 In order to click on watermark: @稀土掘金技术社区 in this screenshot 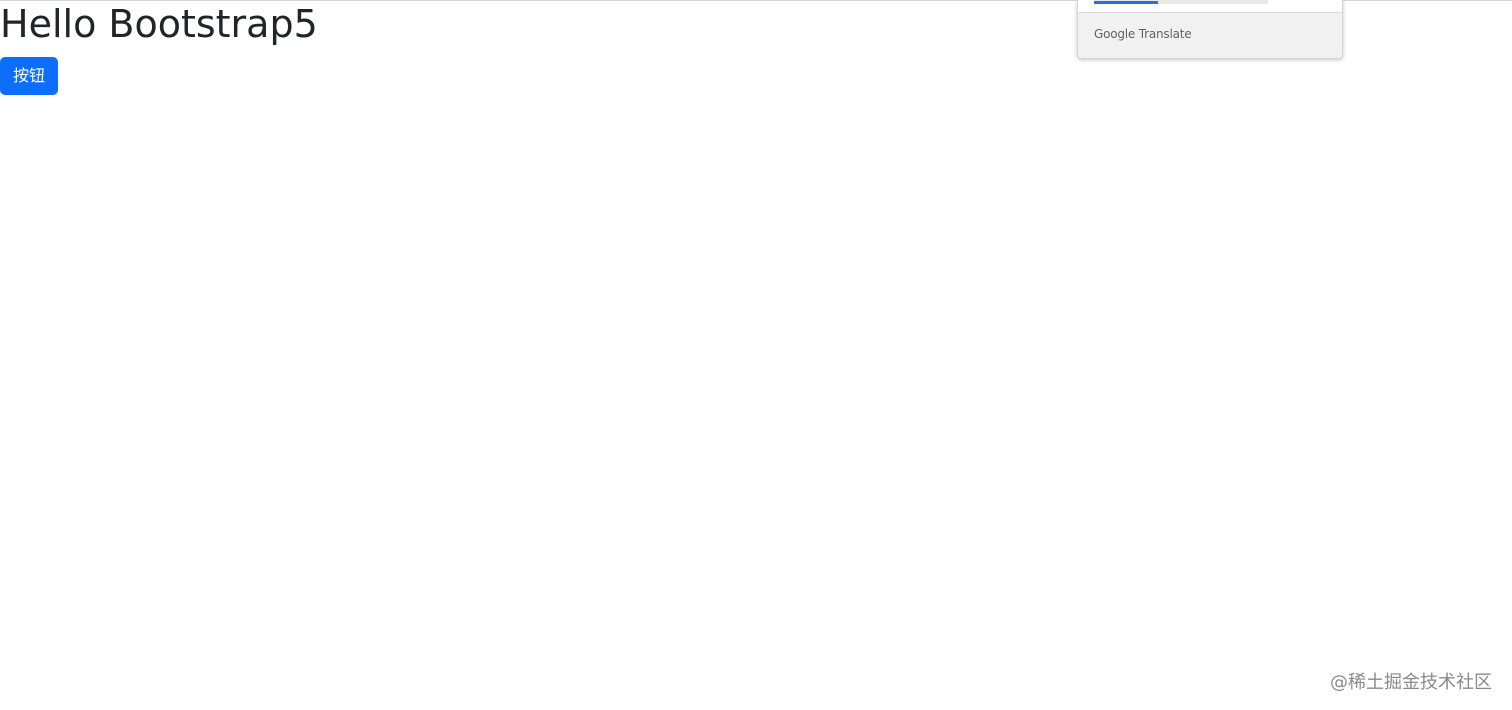, I will do `click(1411, 682)`.